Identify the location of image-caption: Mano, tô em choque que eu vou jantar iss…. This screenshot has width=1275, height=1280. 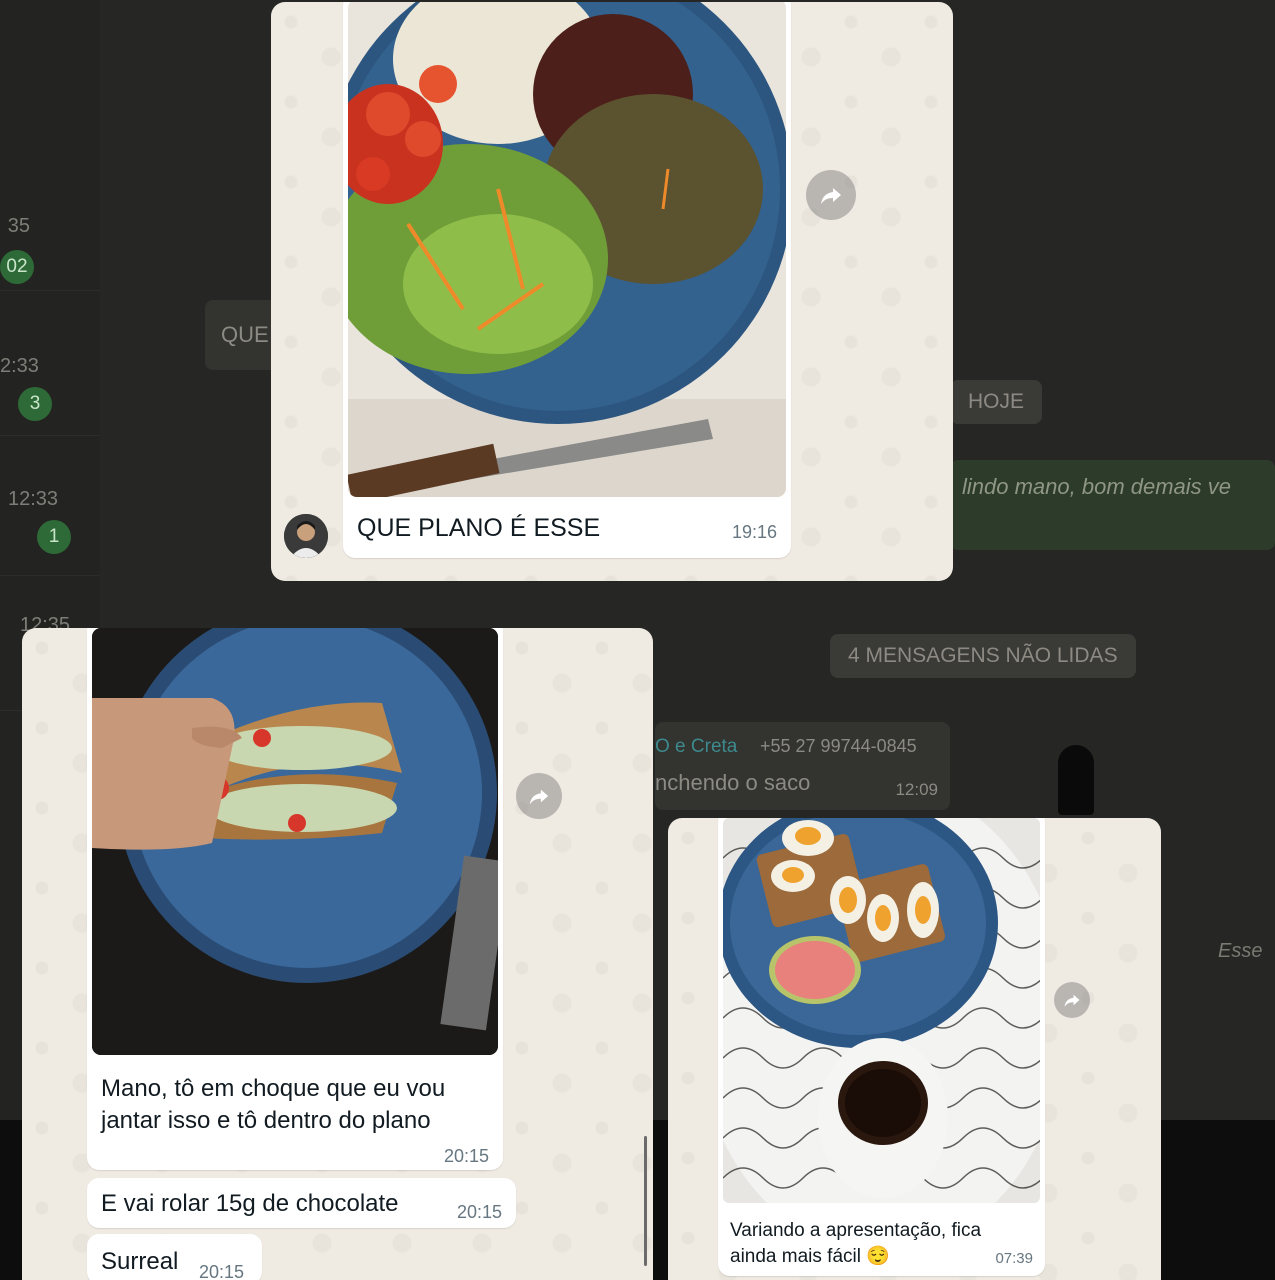
(273, 1104).